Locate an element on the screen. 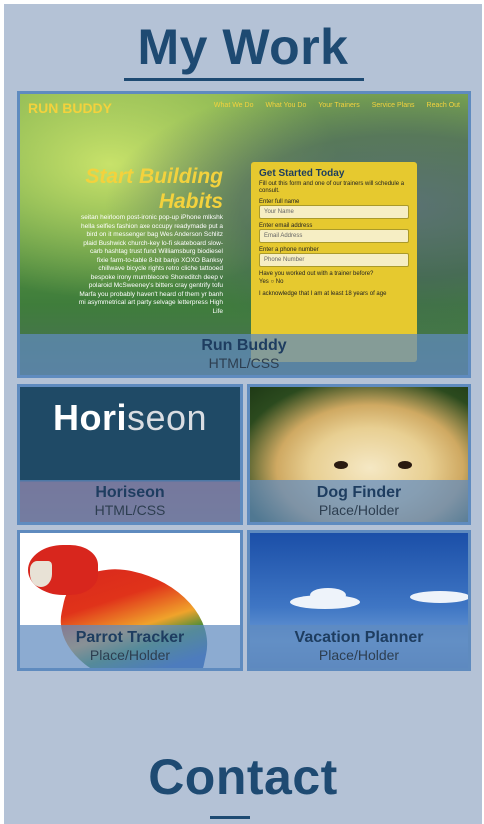 The image size is (484, 824). project-caption: Vacation Planner Place/Holder is located at coordinates (359, 646).